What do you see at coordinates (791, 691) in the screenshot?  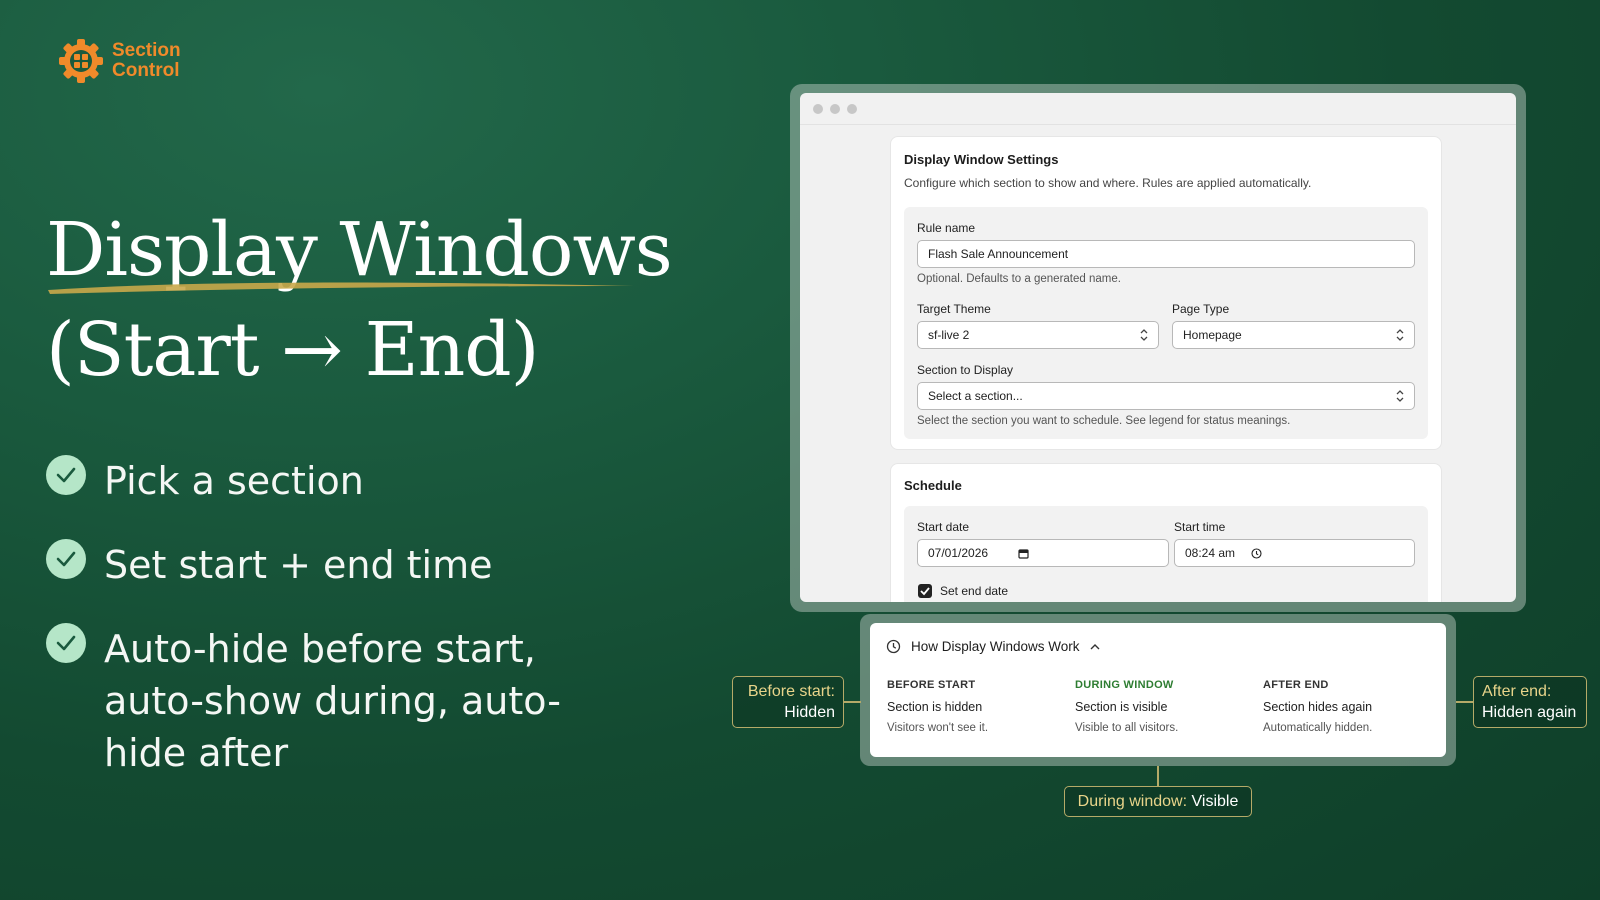 I see `callout-key: Before start:` at bounding box center [791, 691].